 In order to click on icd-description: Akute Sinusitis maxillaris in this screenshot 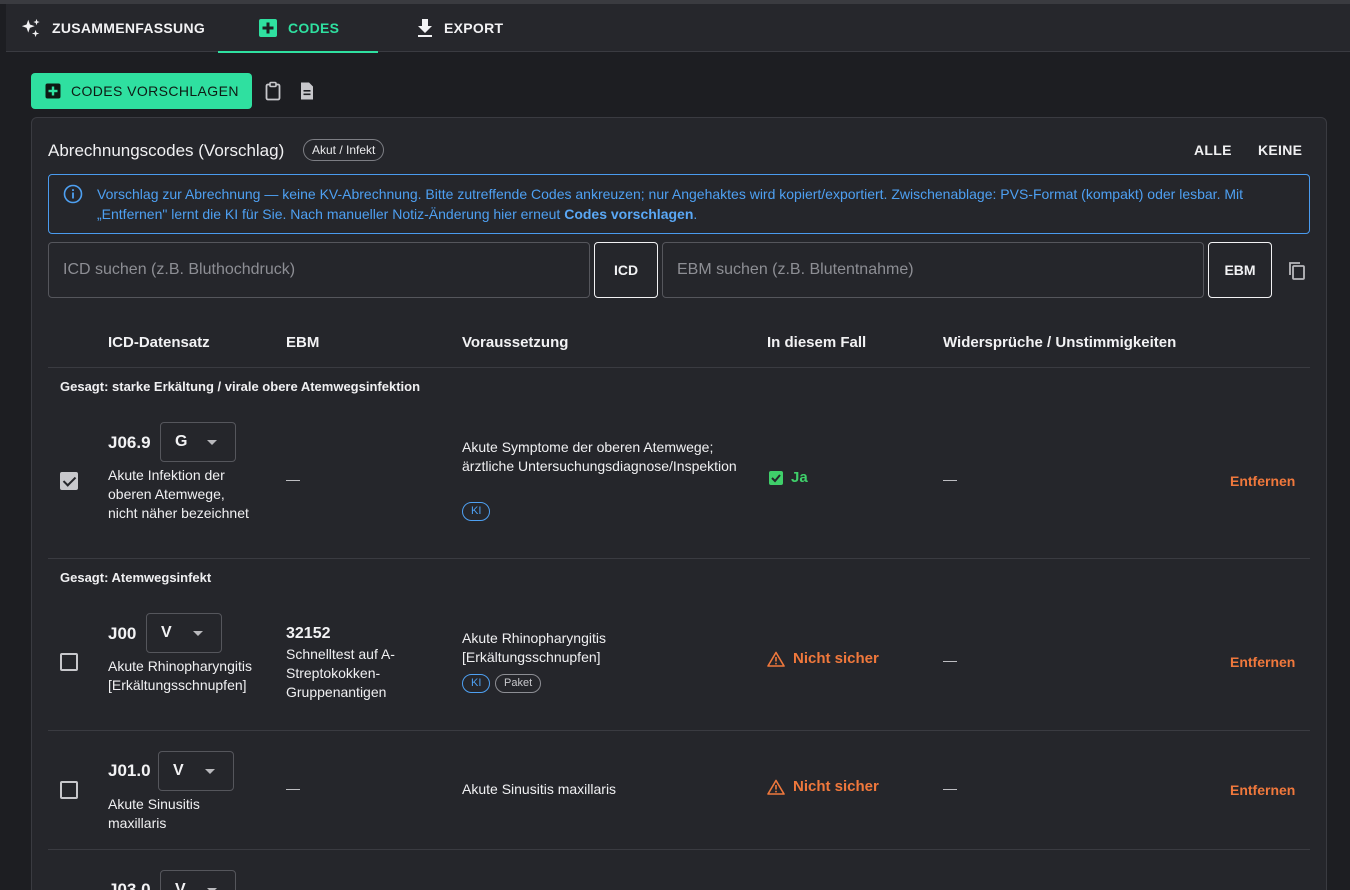, I will do `click(154, 813)`.